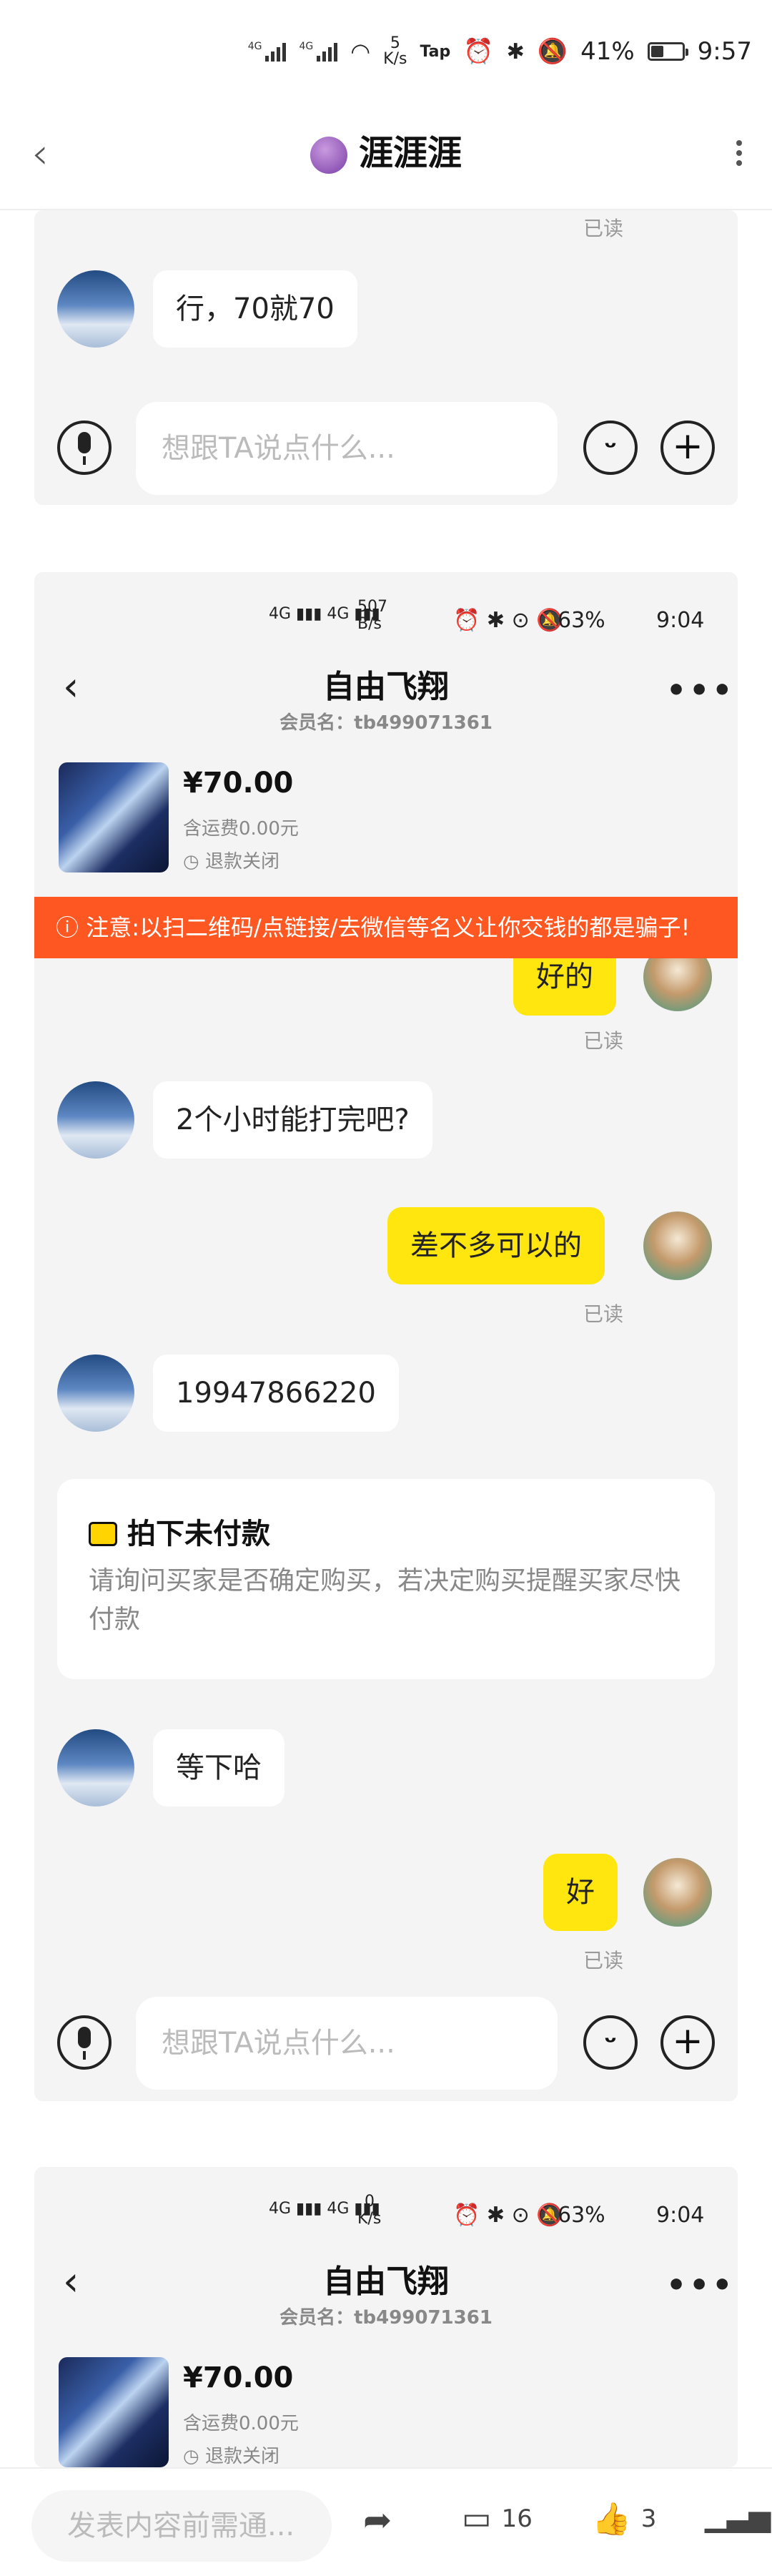 Image resolution: width=772 pixels, height=2576 pixels. I want to click on comment-icon: ▭, so click(477, 2519).